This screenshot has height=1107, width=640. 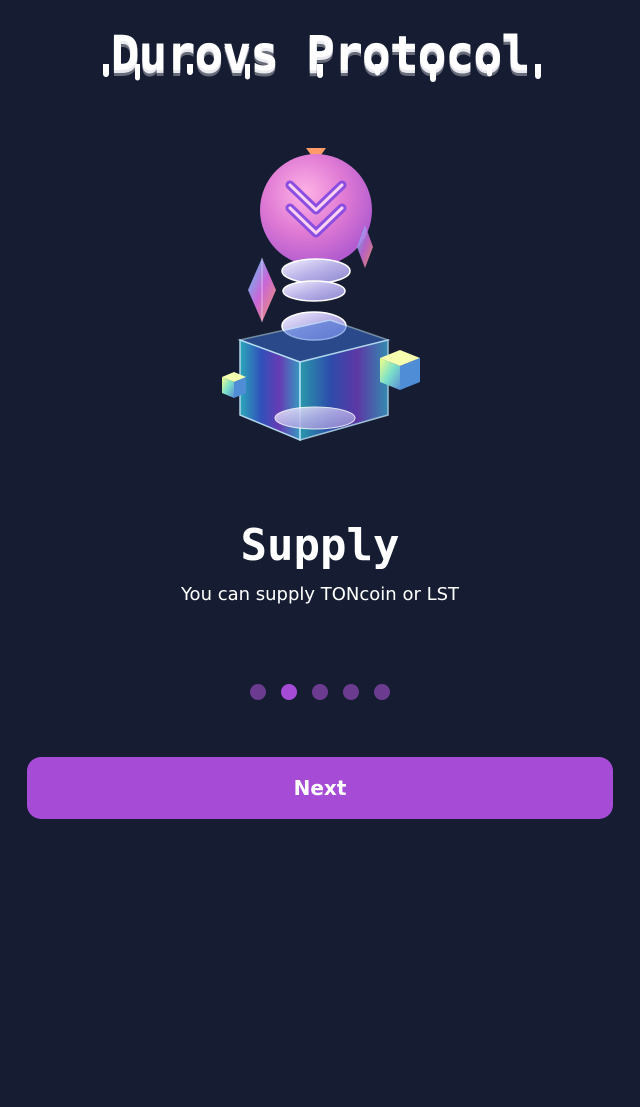 I want to click on slide-subtitle: You can supply TONcoin or LST, so click(x=320, y=594).